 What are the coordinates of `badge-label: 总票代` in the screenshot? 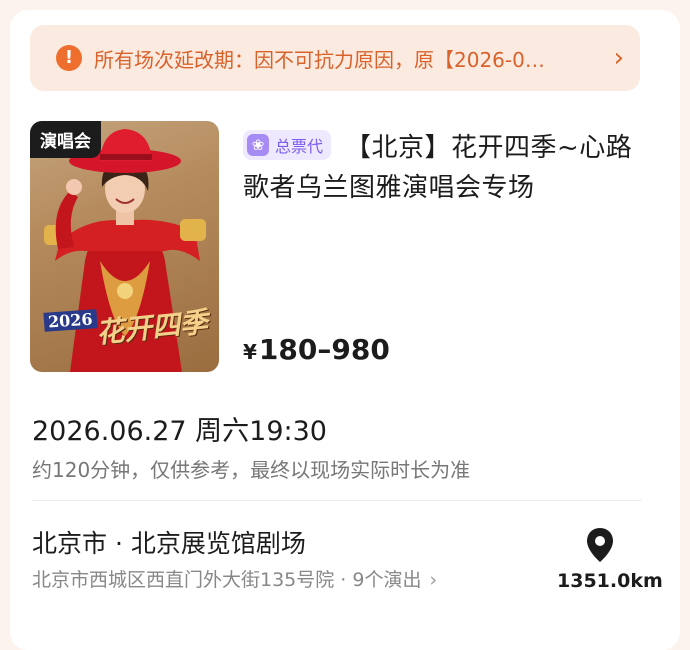 It's located at (299, 146).